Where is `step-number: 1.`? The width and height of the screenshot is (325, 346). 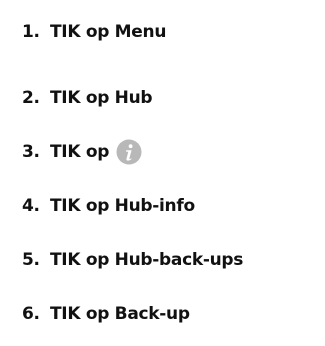 step-number: 1. is located at coordinates (31, 32).